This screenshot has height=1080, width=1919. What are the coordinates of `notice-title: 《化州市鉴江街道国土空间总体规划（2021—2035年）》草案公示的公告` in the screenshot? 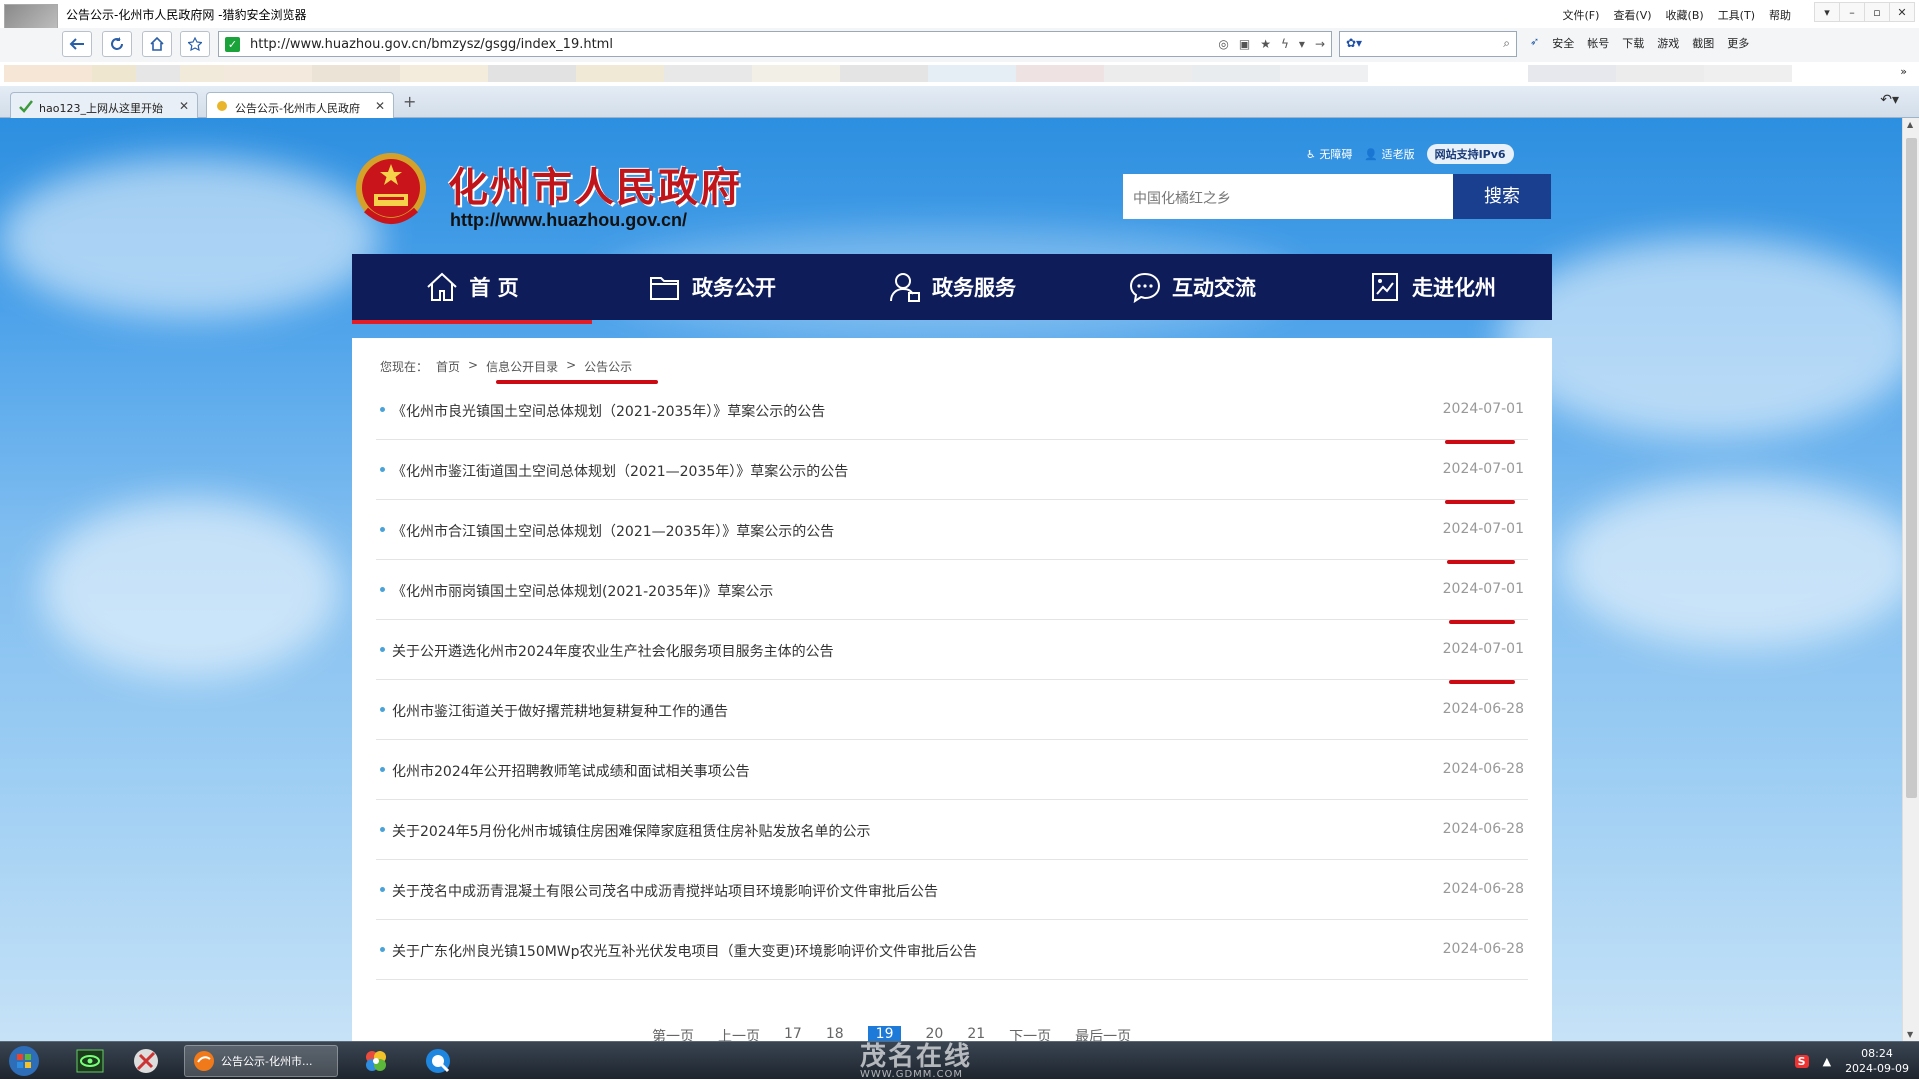 It's located at (620, 471).